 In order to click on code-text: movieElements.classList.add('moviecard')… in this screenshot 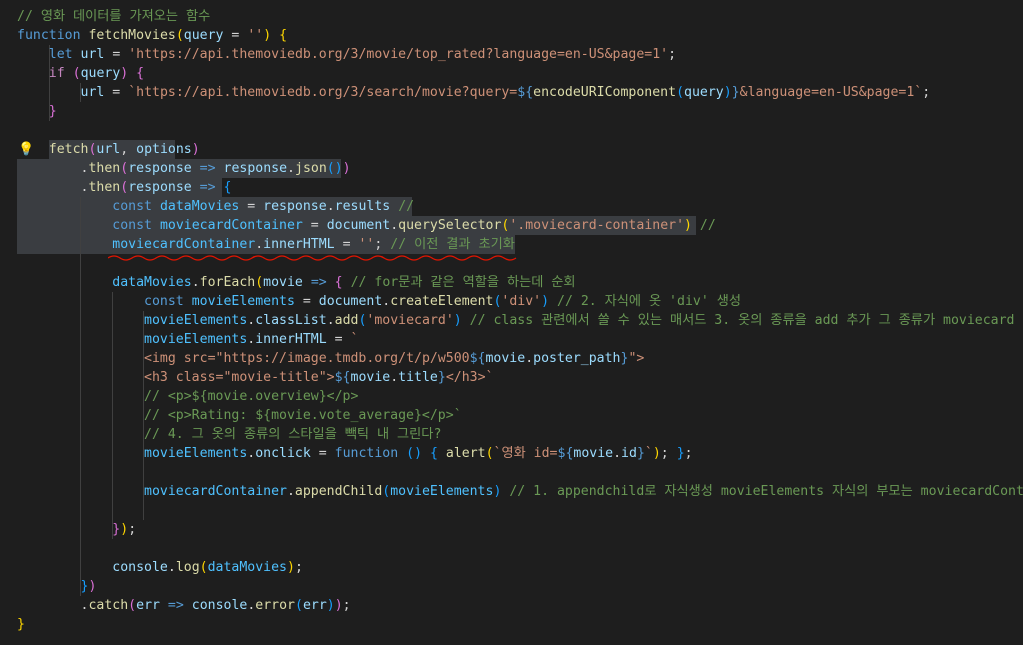, I will do `click(515, 320)`.